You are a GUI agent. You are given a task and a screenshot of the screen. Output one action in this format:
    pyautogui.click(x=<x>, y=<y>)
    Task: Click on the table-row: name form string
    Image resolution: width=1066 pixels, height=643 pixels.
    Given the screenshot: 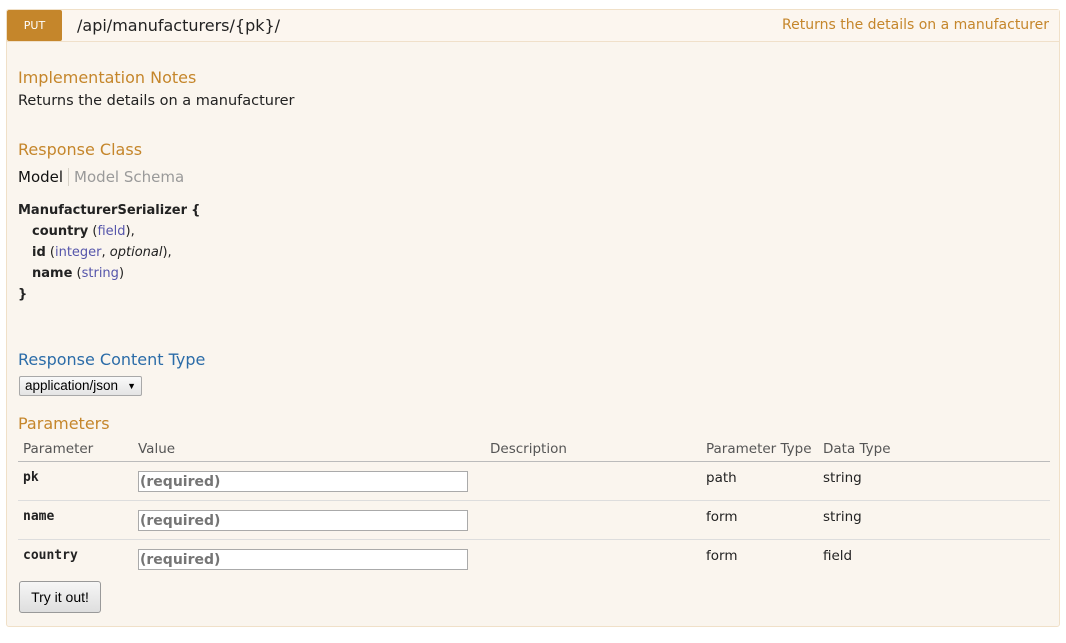 What is the action you would take?
    pyautogui.click(x=534, y=520)
    